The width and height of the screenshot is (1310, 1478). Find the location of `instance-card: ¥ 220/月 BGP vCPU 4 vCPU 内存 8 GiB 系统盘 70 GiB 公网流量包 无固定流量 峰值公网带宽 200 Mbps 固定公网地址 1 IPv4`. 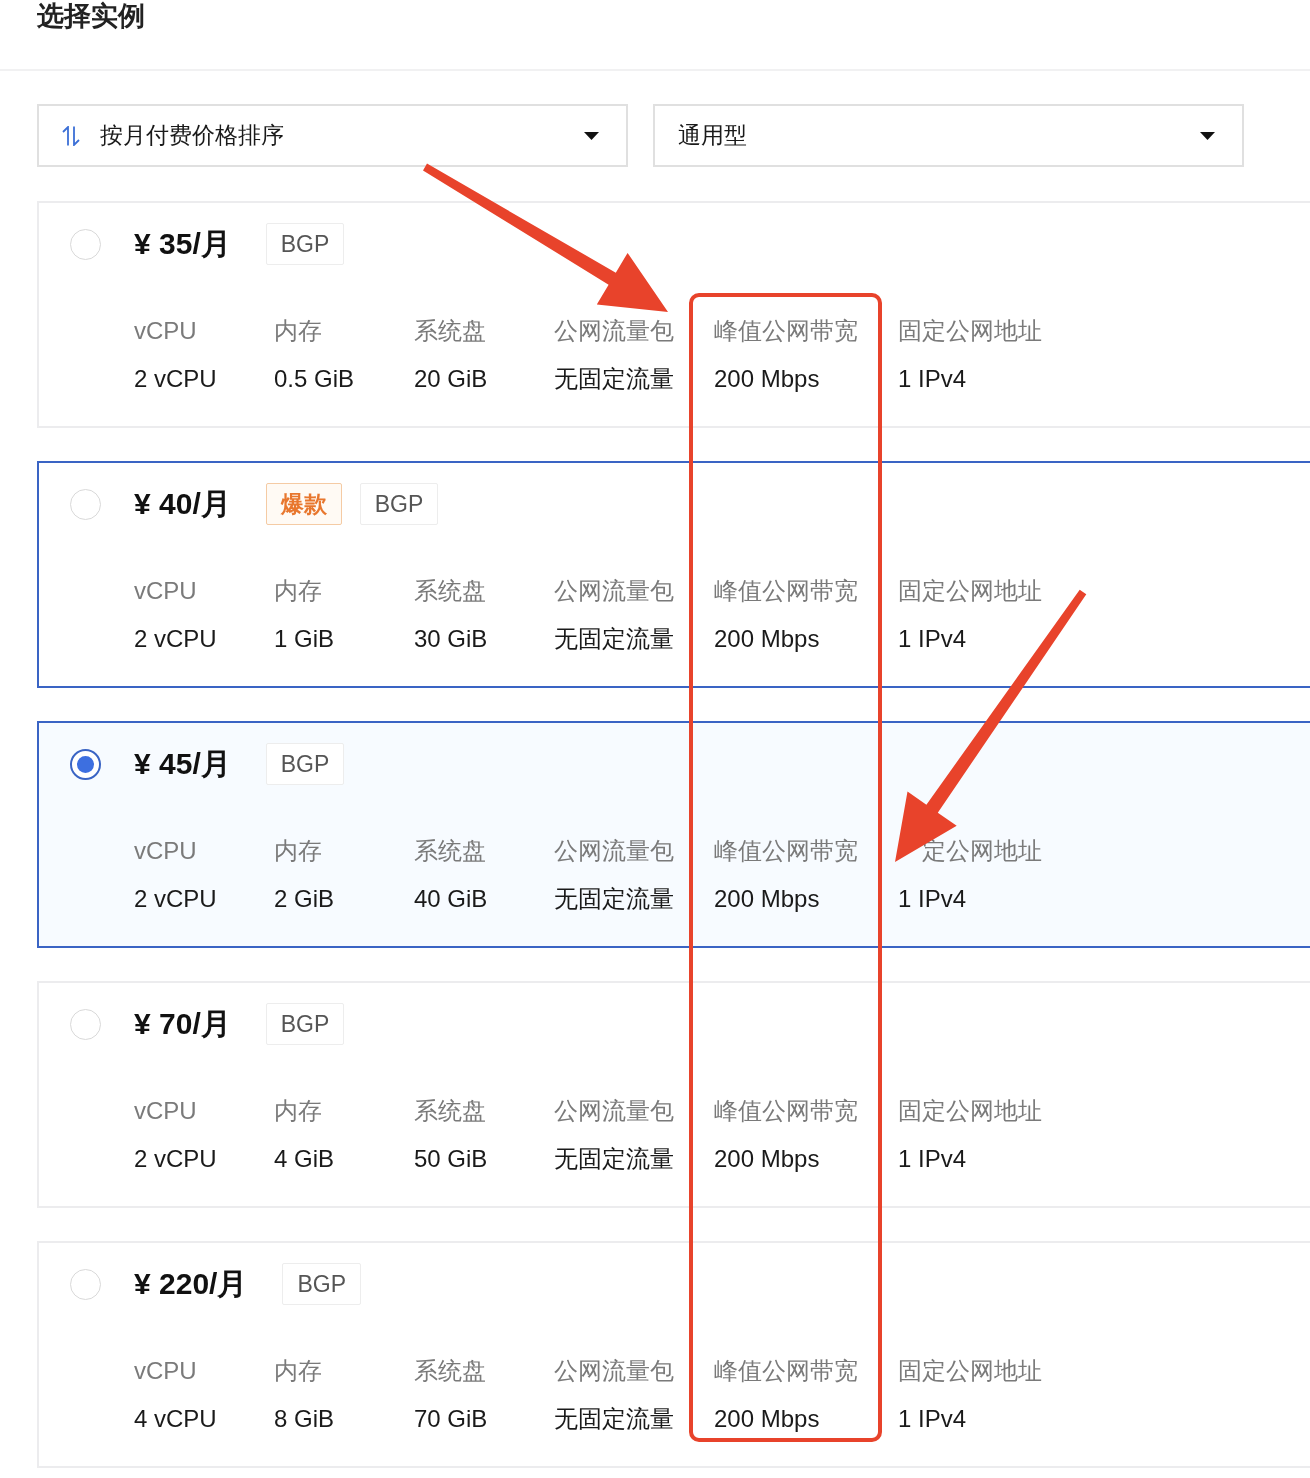

instance-card: ¥ 220/月 BGP vCPU 4 vCPU 内存 8 GiB 系统盘 70 GiB 公网流量包 无固定流量 峰值公网带宽 200 Mbps 固定公网地址 1 IPv4 is located at coordinates (673, 1354).